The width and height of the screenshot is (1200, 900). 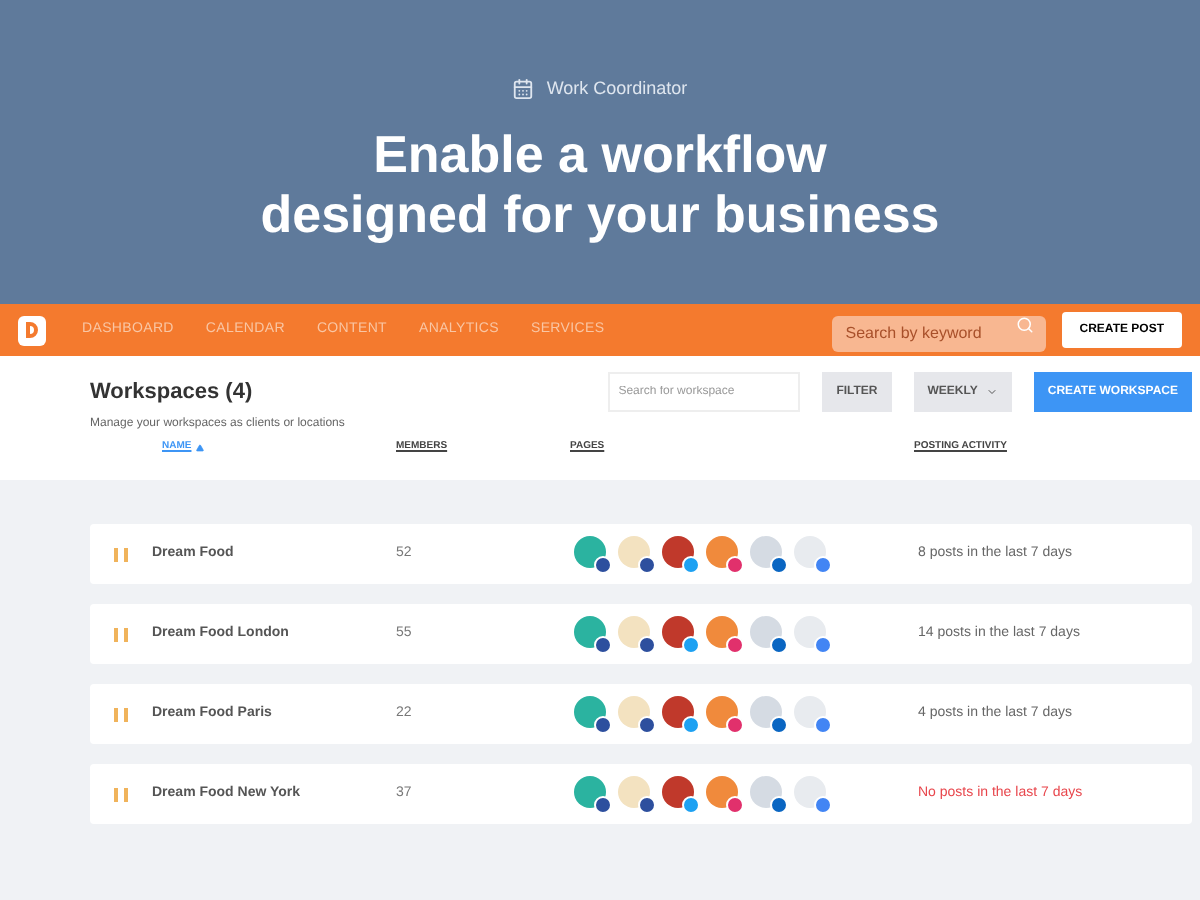 I want to click on search-icon, so click(x=1024, y=325).